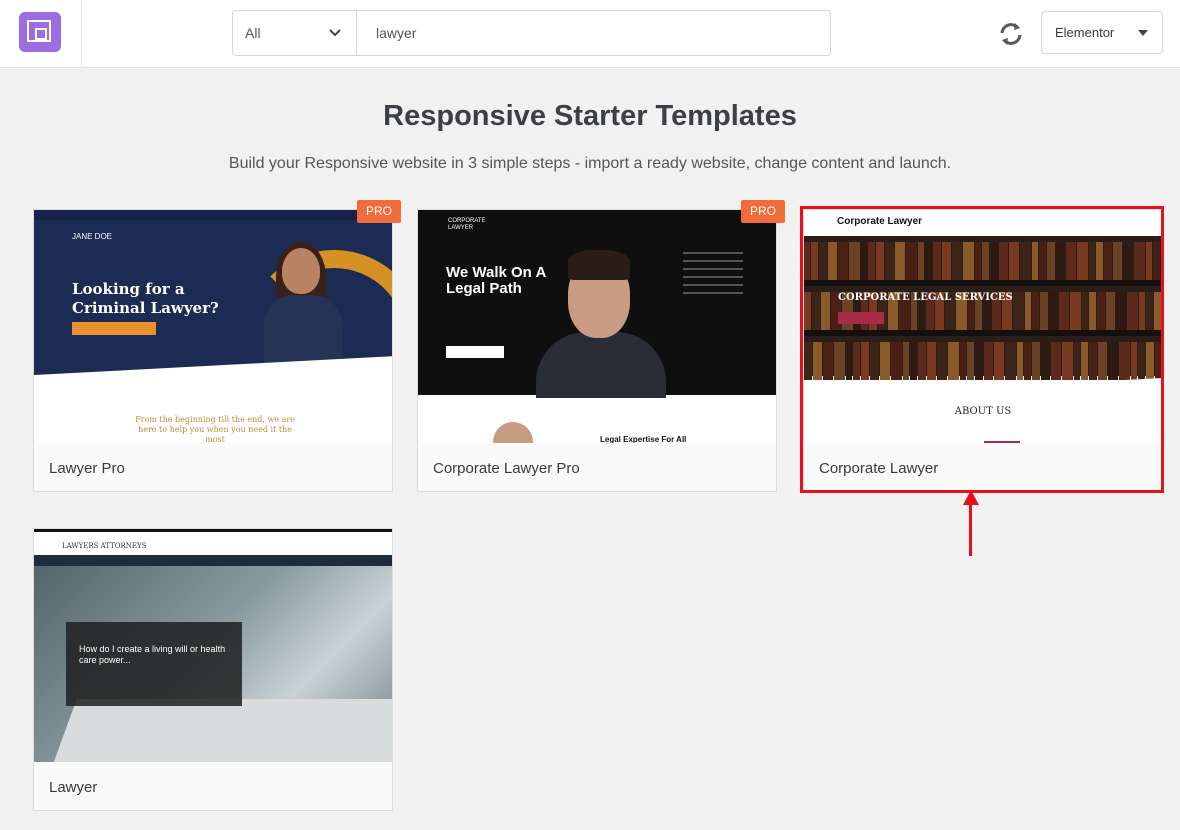  What do you see at coordinates (301, 271) in the screenshot?
I see `preview-person-face` at bounding box center [301, 271].